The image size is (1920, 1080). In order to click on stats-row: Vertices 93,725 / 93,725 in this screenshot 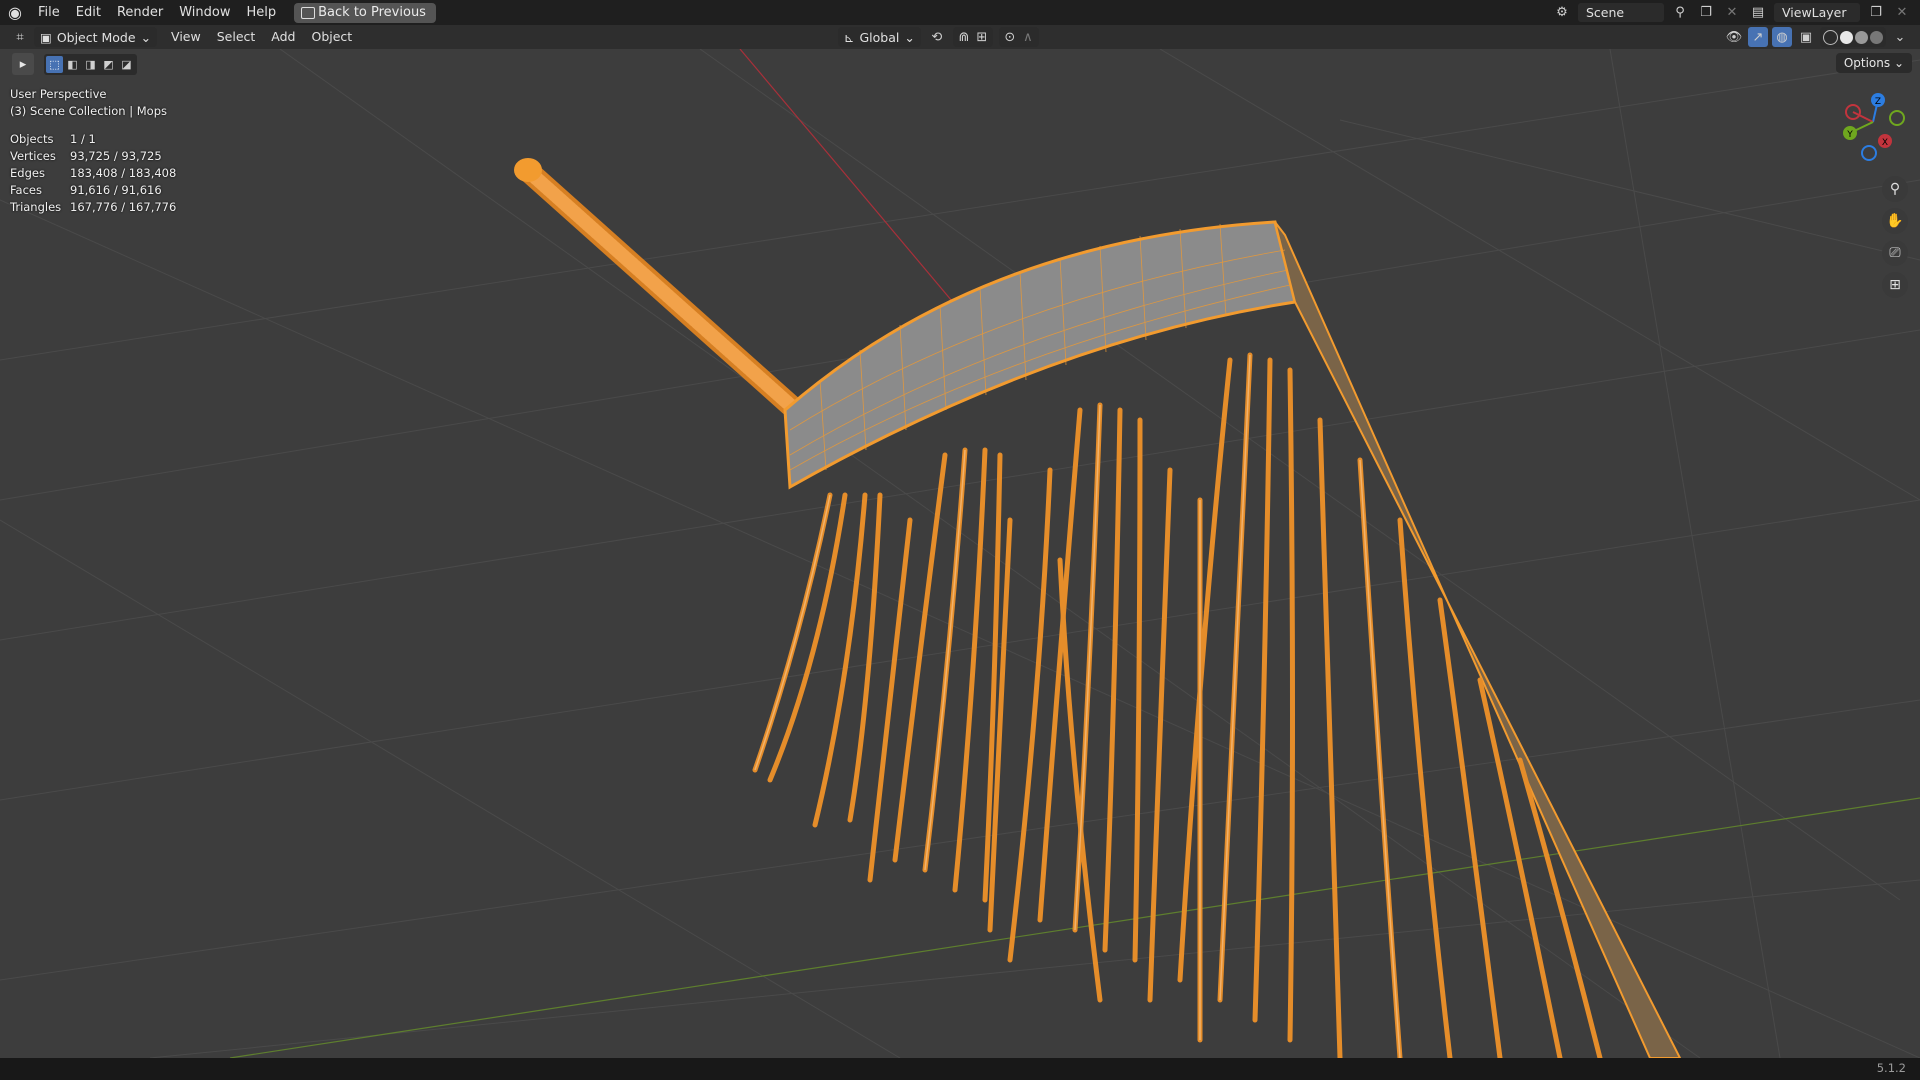, I will do `click(93, 156)`.